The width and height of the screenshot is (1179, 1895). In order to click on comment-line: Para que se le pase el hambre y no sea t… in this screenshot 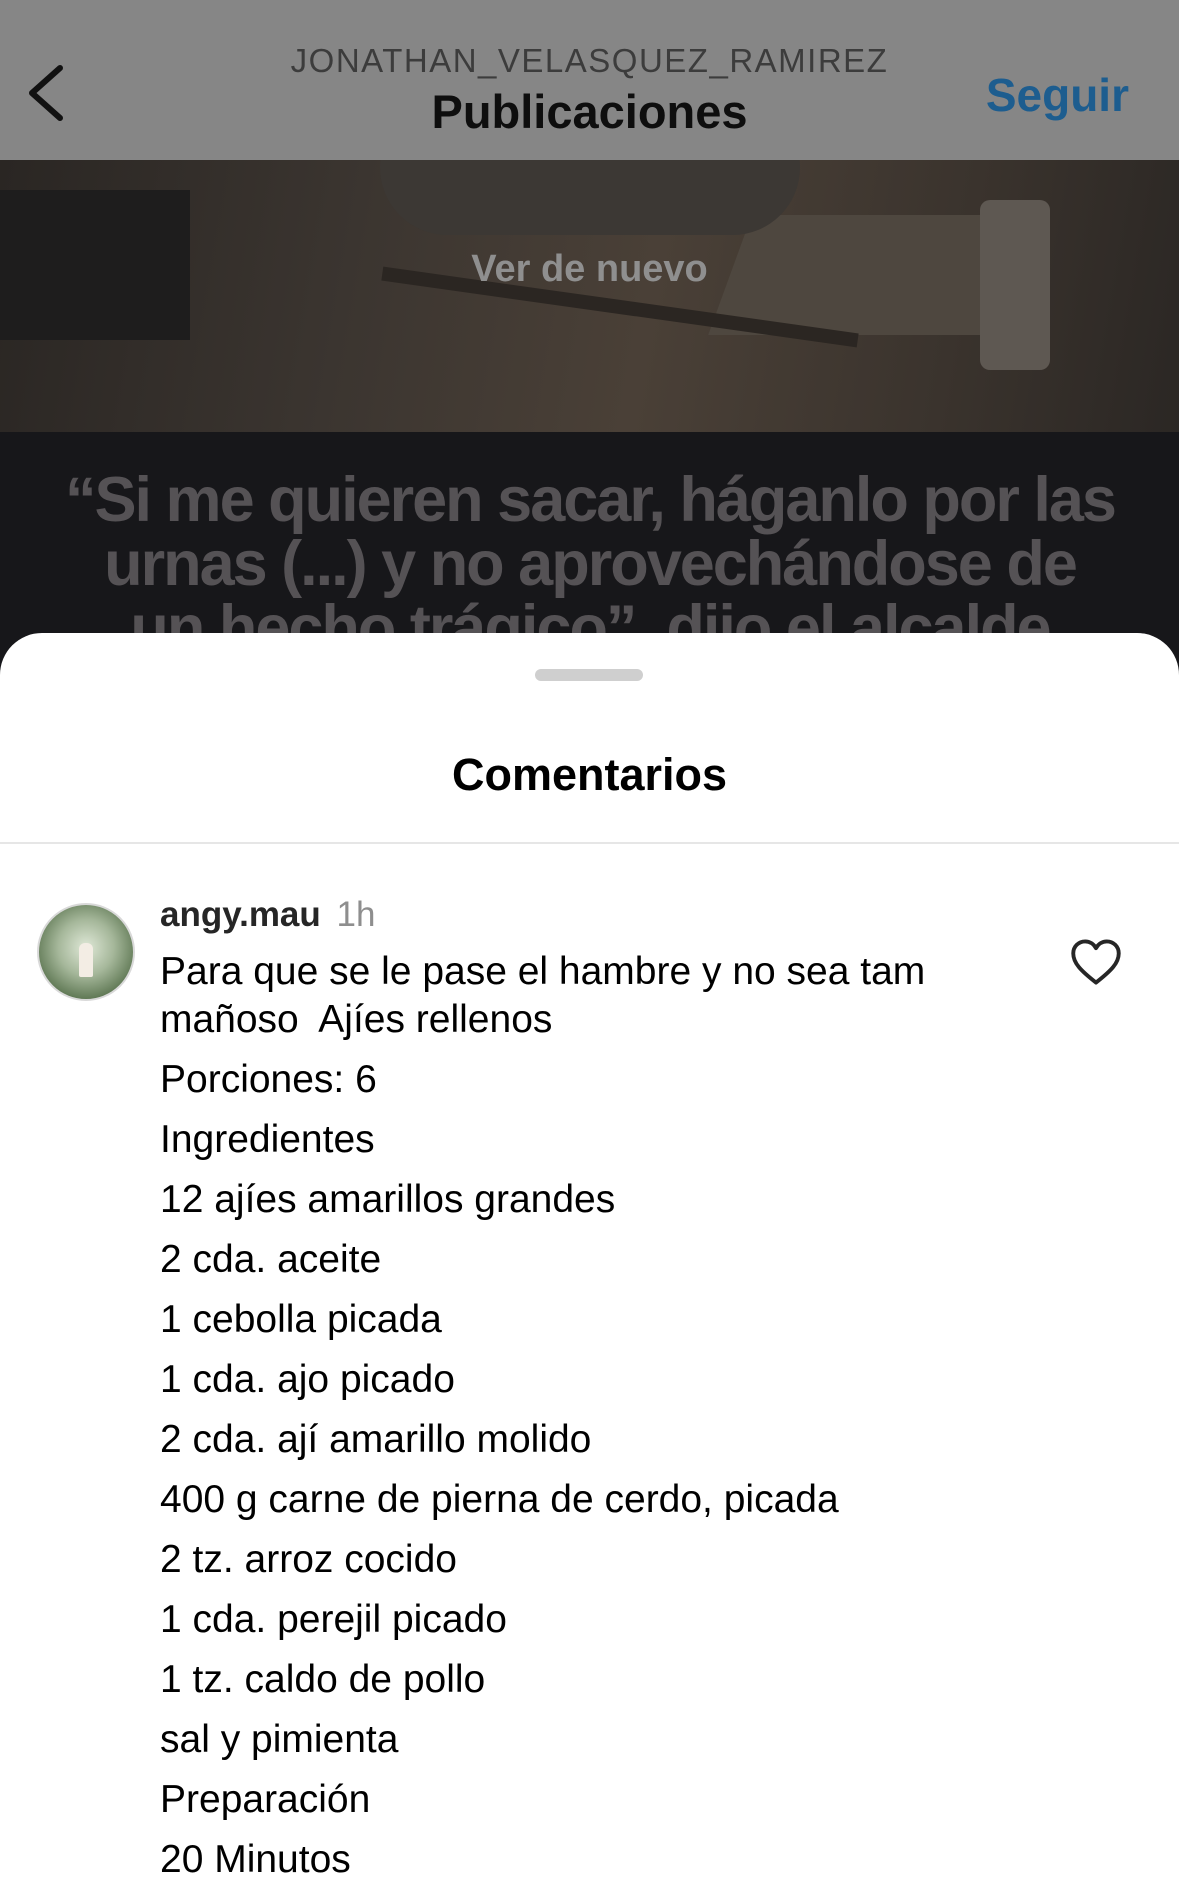, I will do `click(548, 995)`.